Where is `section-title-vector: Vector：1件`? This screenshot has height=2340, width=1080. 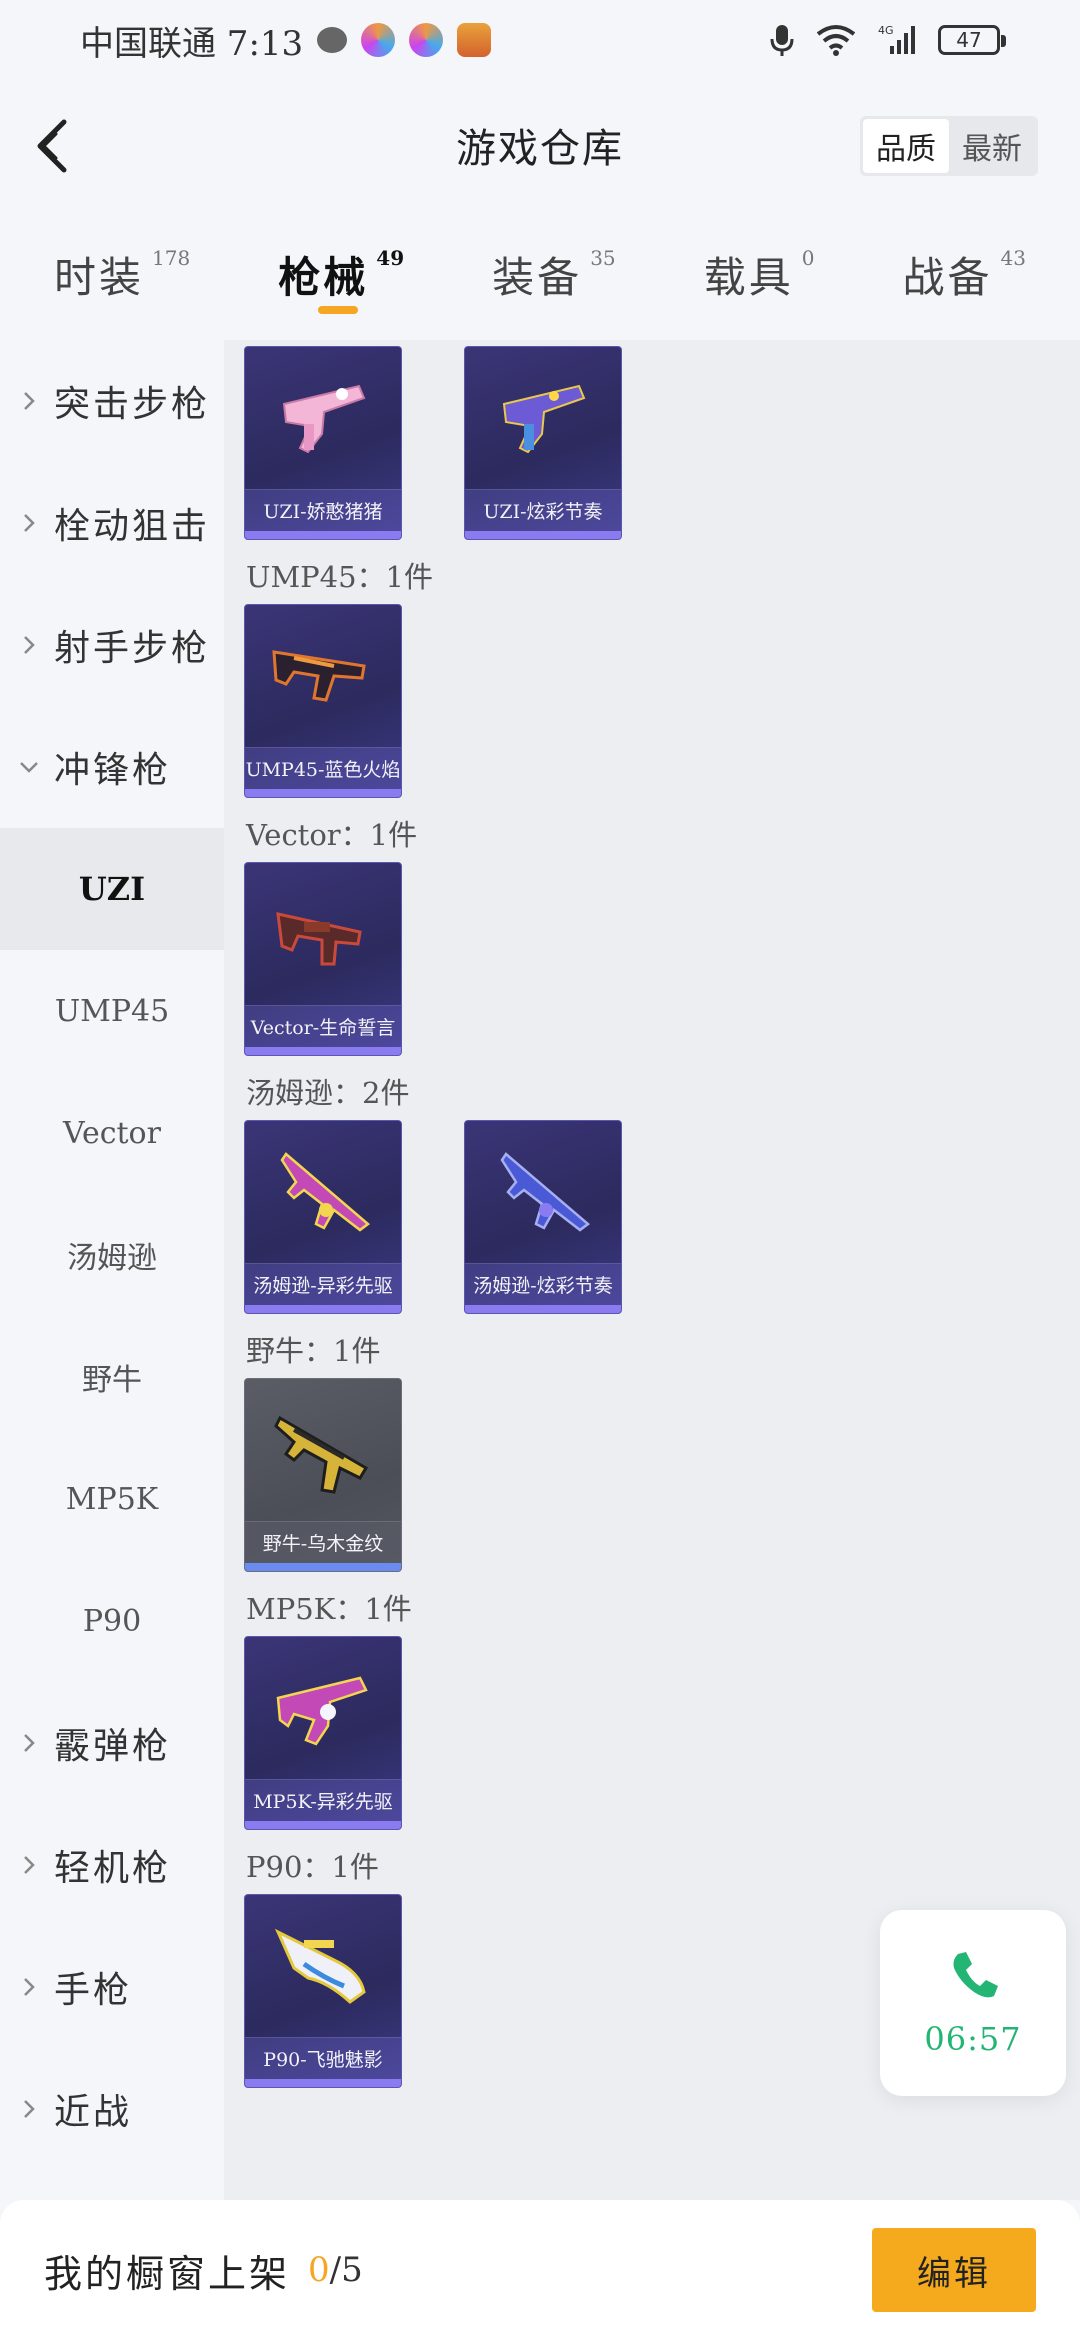
section-title-vector: Vector：1件 is located at coordinates (332, 835).